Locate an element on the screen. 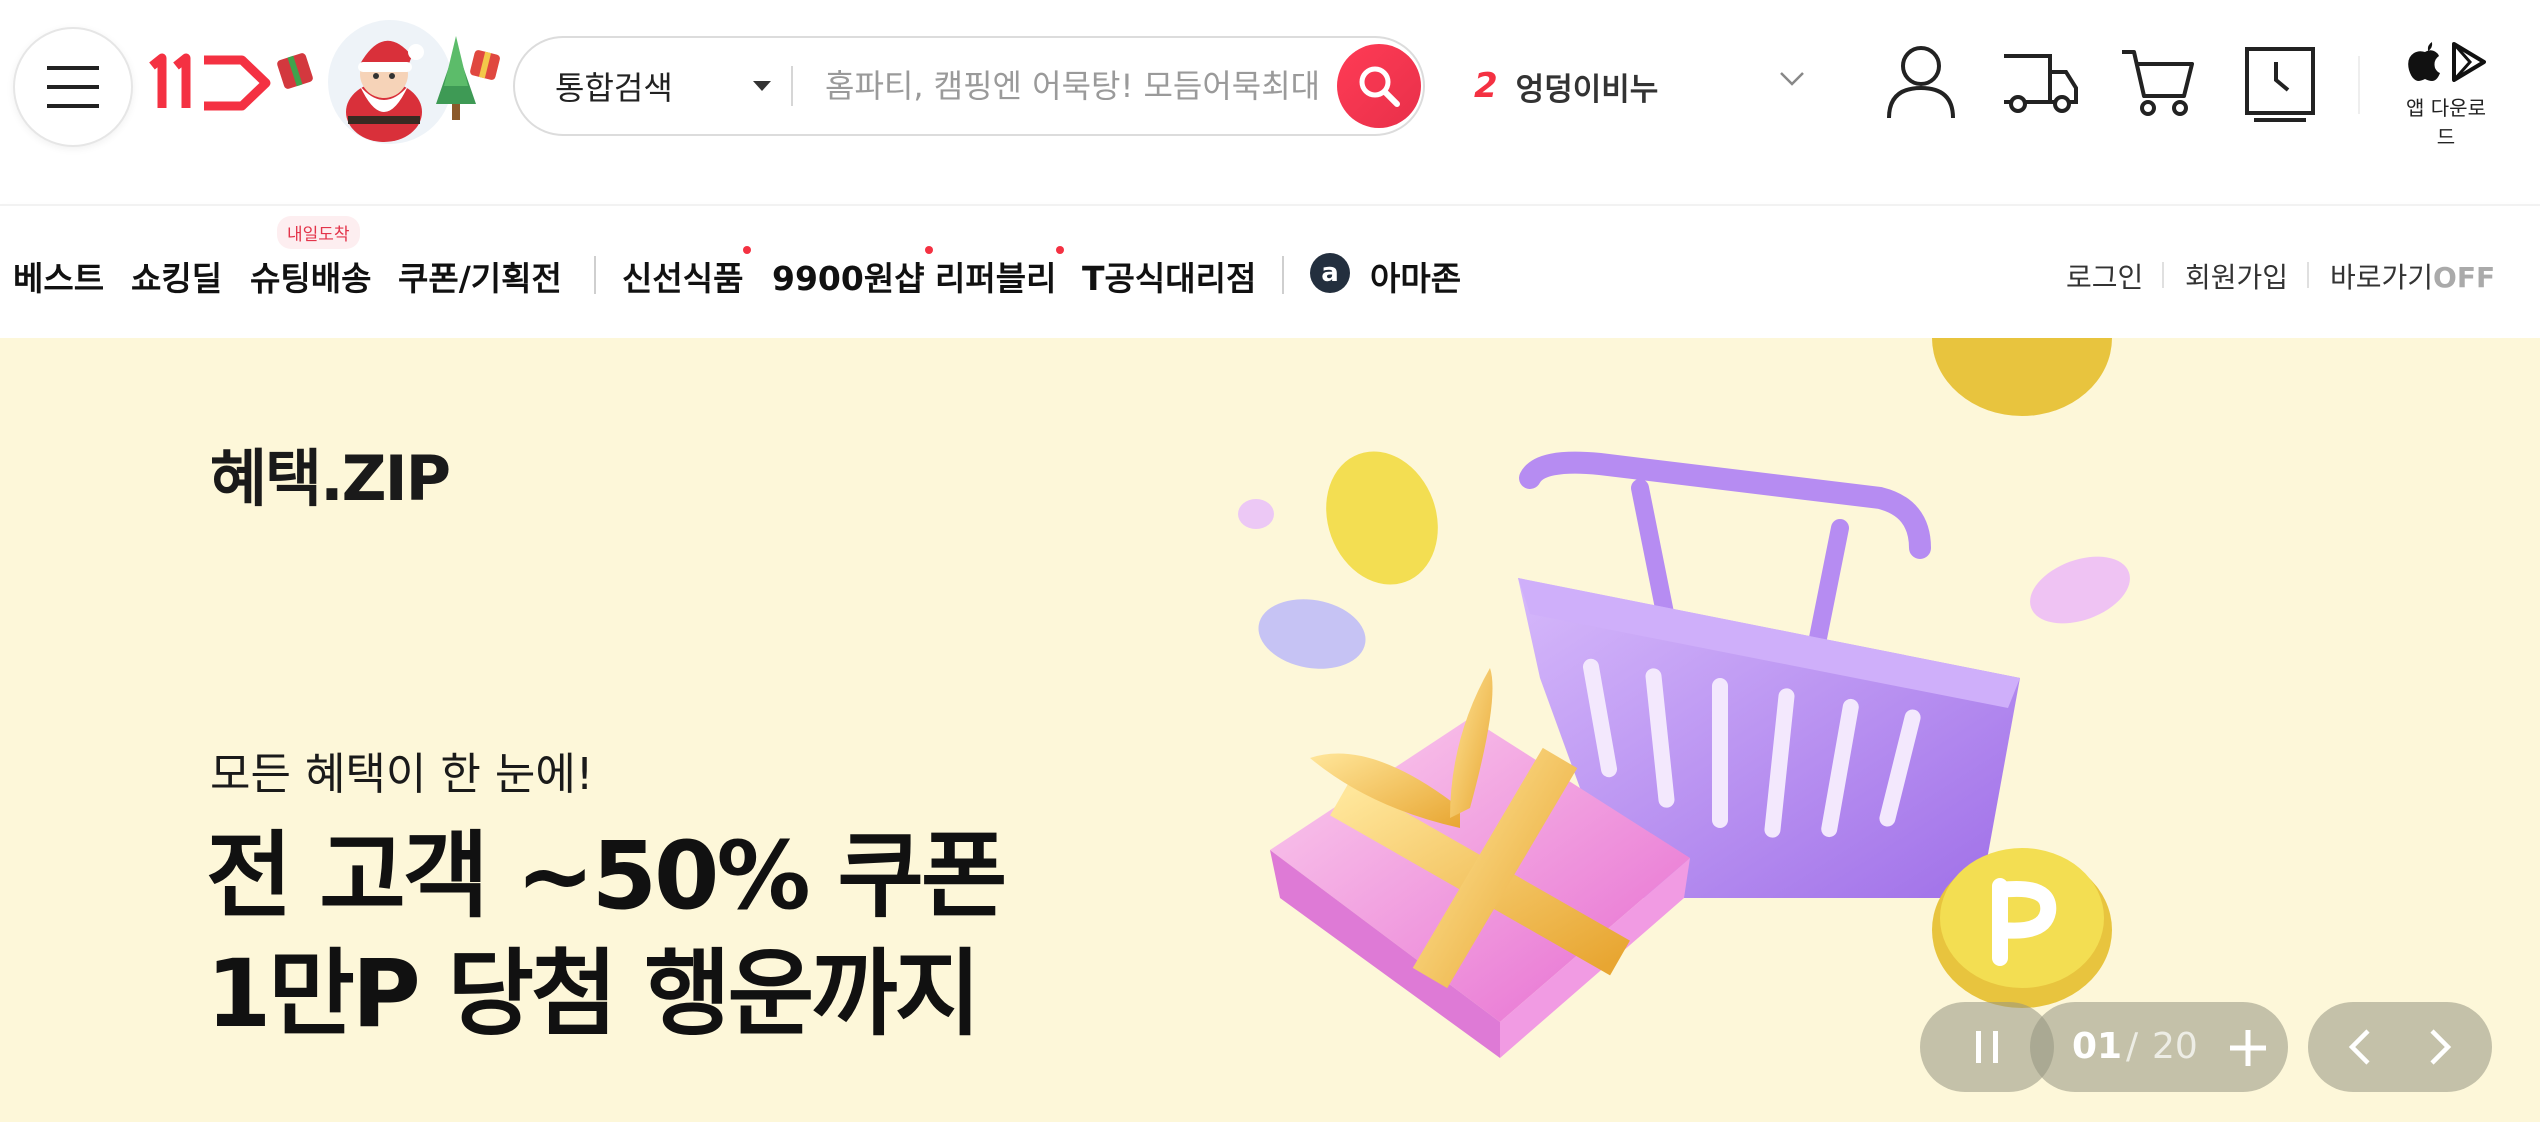  santa-illustration is located at coordinates (388, 82).